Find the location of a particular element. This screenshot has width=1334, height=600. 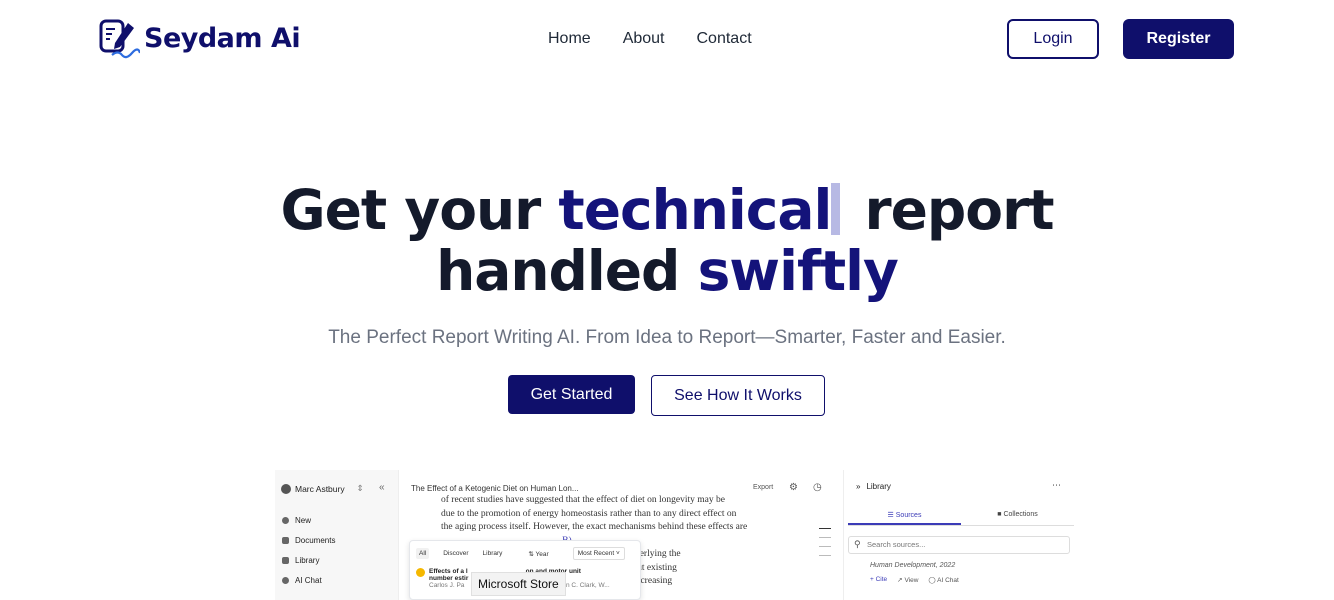

hero-title-part1: Get your is located at coordinates (419, 210).